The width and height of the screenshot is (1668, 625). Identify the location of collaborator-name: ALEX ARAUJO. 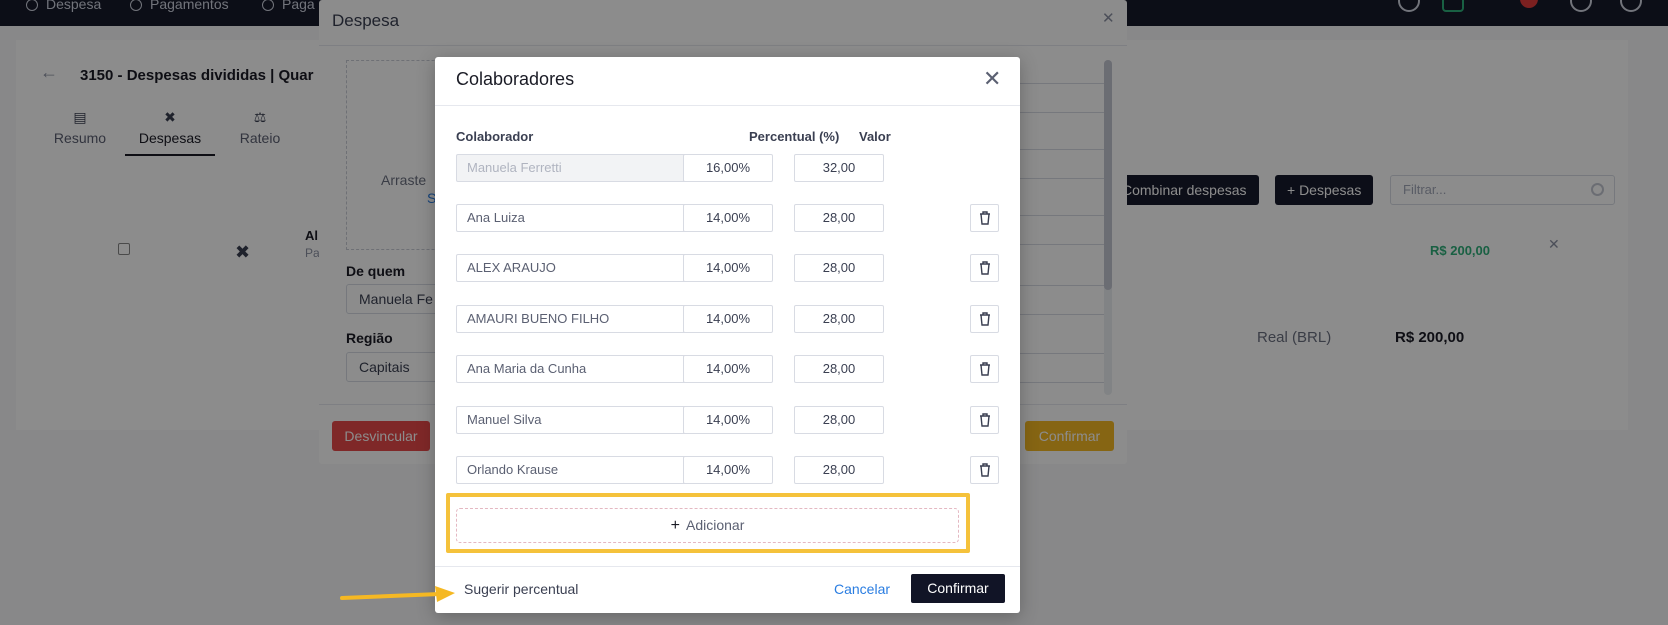
(511, 267).